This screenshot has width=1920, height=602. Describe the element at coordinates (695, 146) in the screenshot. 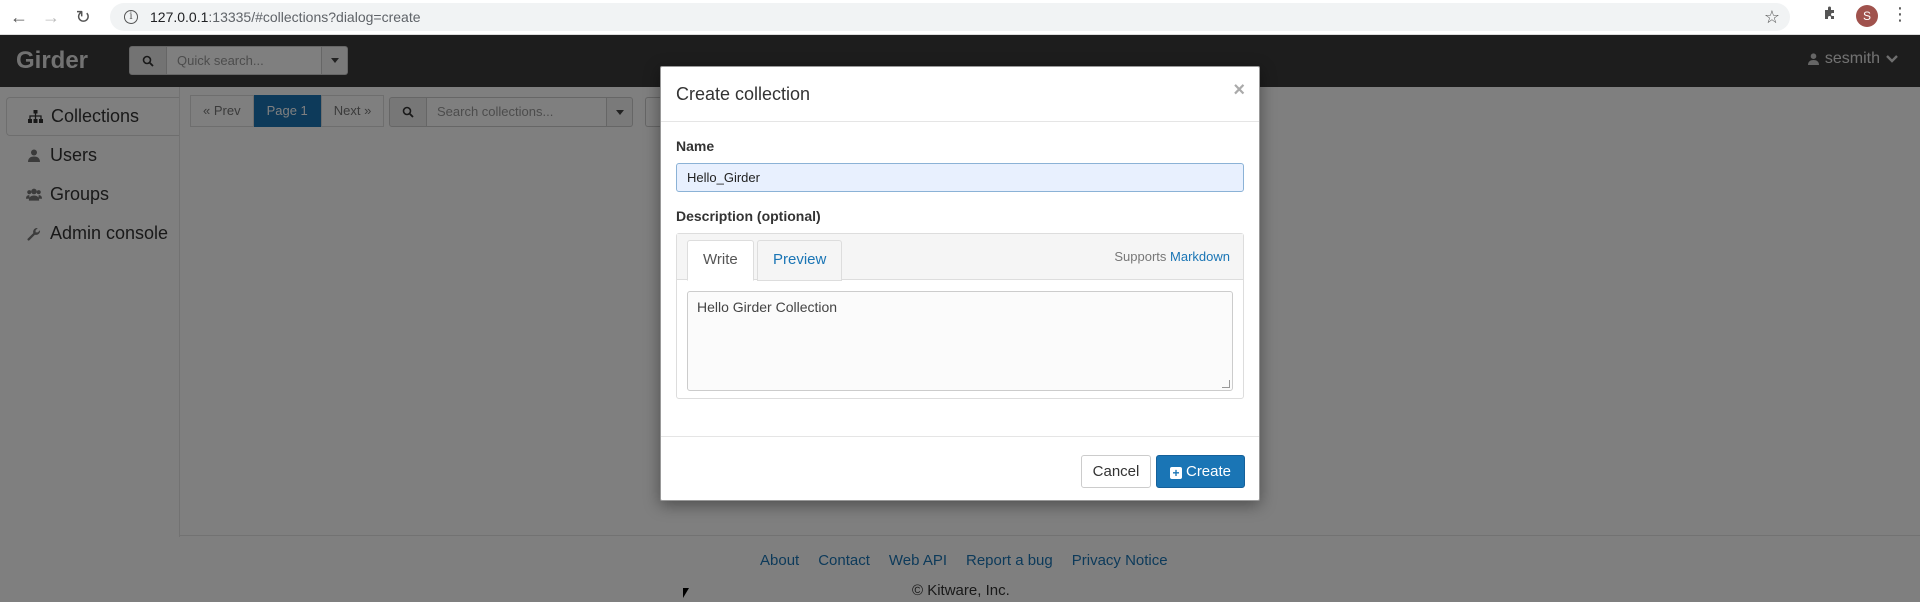

I see `name-label: Name` at that location.